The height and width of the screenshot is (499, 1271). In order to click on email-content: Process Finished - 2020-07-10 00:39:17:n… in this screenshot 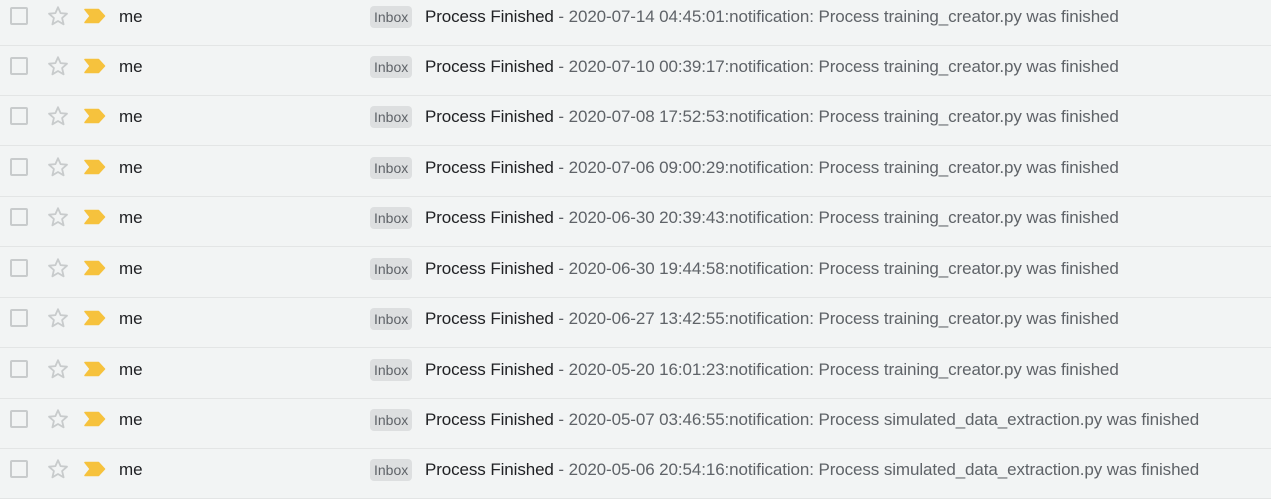, I will do `click(772, 66)`.